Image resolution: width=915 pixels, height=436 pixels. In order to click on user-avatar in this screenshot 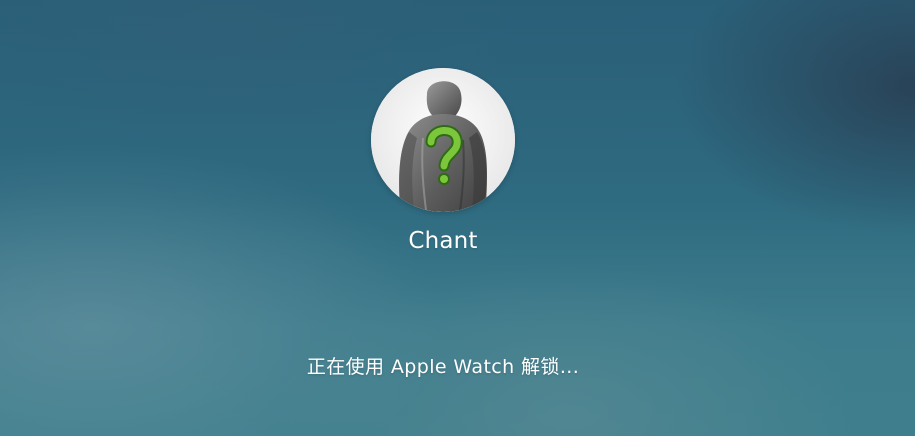, I will do `click(443, 140)`.